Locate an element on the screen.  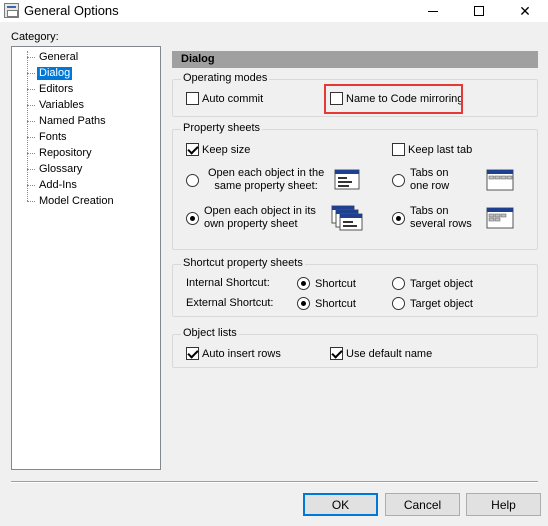
auto-commit-checkbox: Auto commit is located at coordinates (224, 98).